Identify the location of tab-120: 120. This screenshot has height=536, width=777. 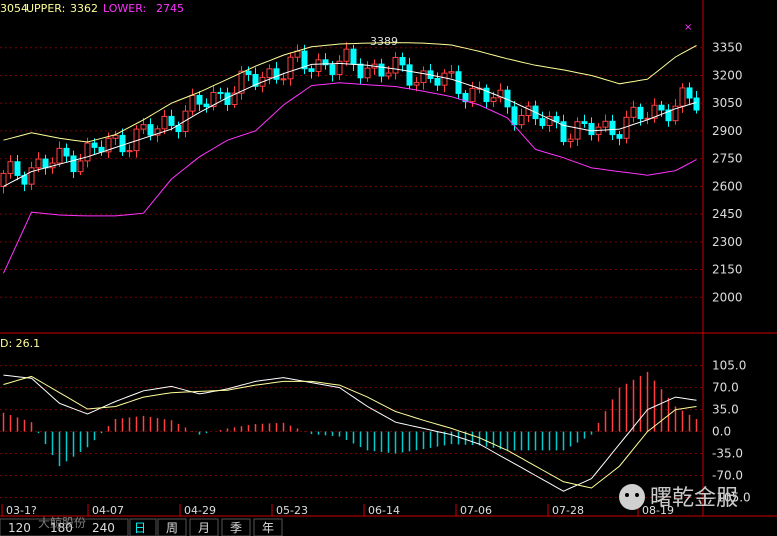
(19, 528).